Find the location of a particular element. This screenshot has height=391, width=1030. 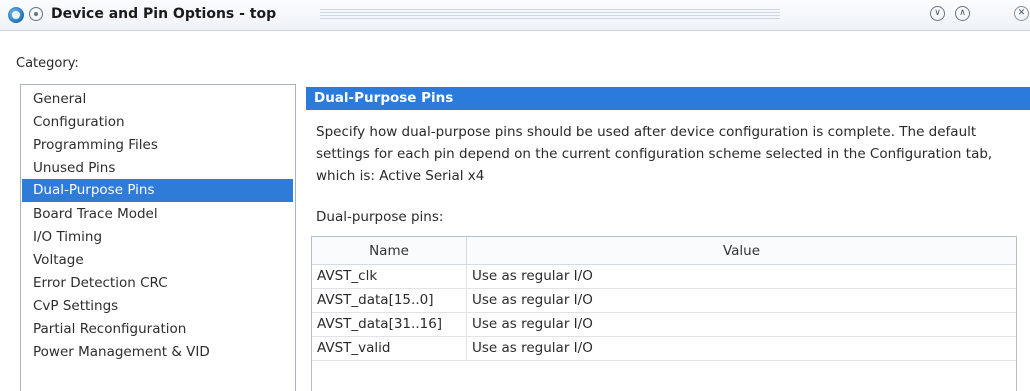

app-icon is located at coordinates (16, 15).